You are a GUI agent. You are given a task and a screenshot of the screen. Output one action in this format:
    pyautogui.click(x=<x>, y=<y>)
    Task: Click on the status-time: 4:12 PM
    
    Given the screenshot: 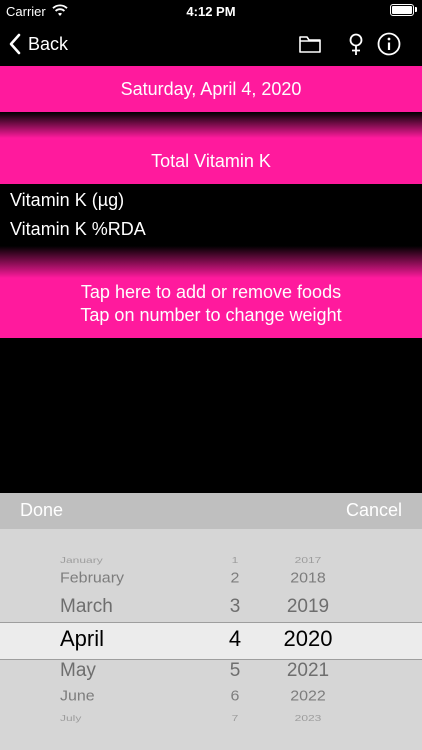 What is the action you would take?
    pyautogui.click(x=211, y=11)
    